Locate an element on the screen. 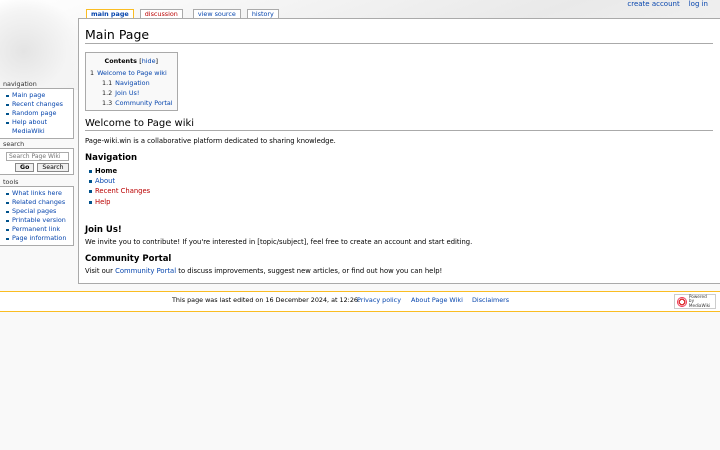 Image resolution: width=720 pixels, height=450 pixels. community-portal-link: Community Portal is located at coordinates (145, 271).